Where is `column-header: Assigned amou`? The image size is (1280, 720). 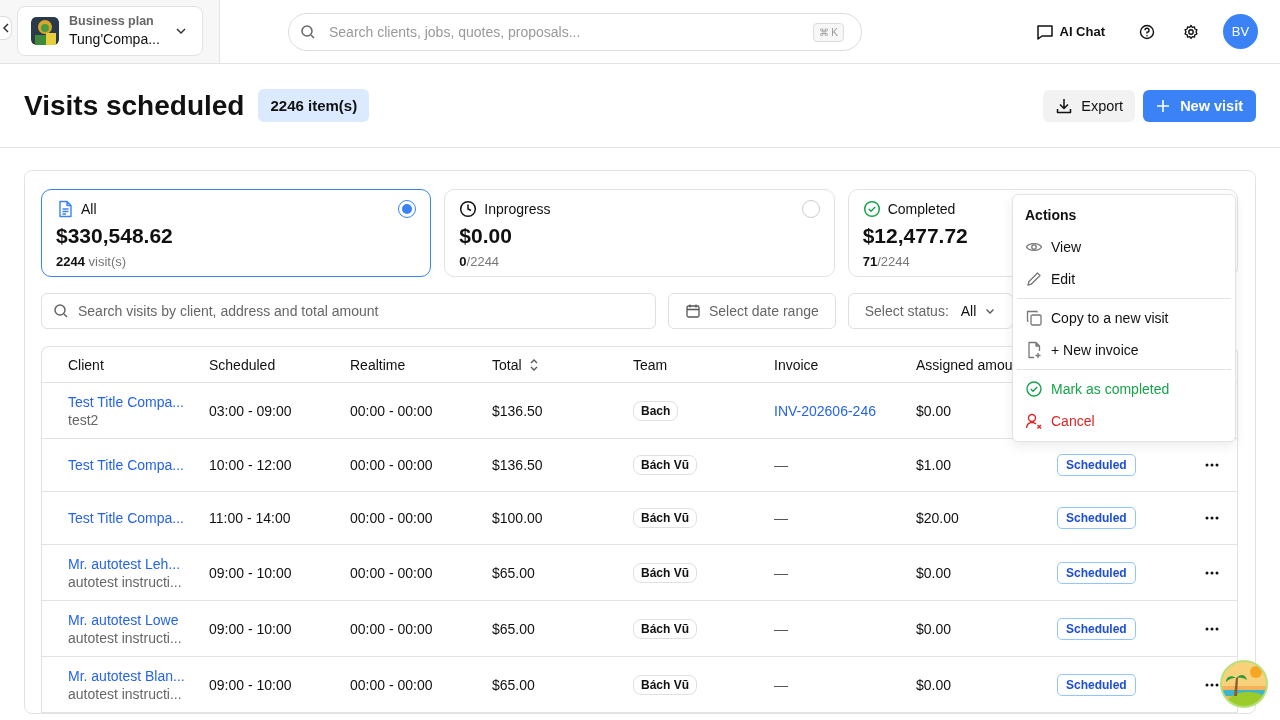 column-header: Assigned amou is located at coordinates (964, 364).